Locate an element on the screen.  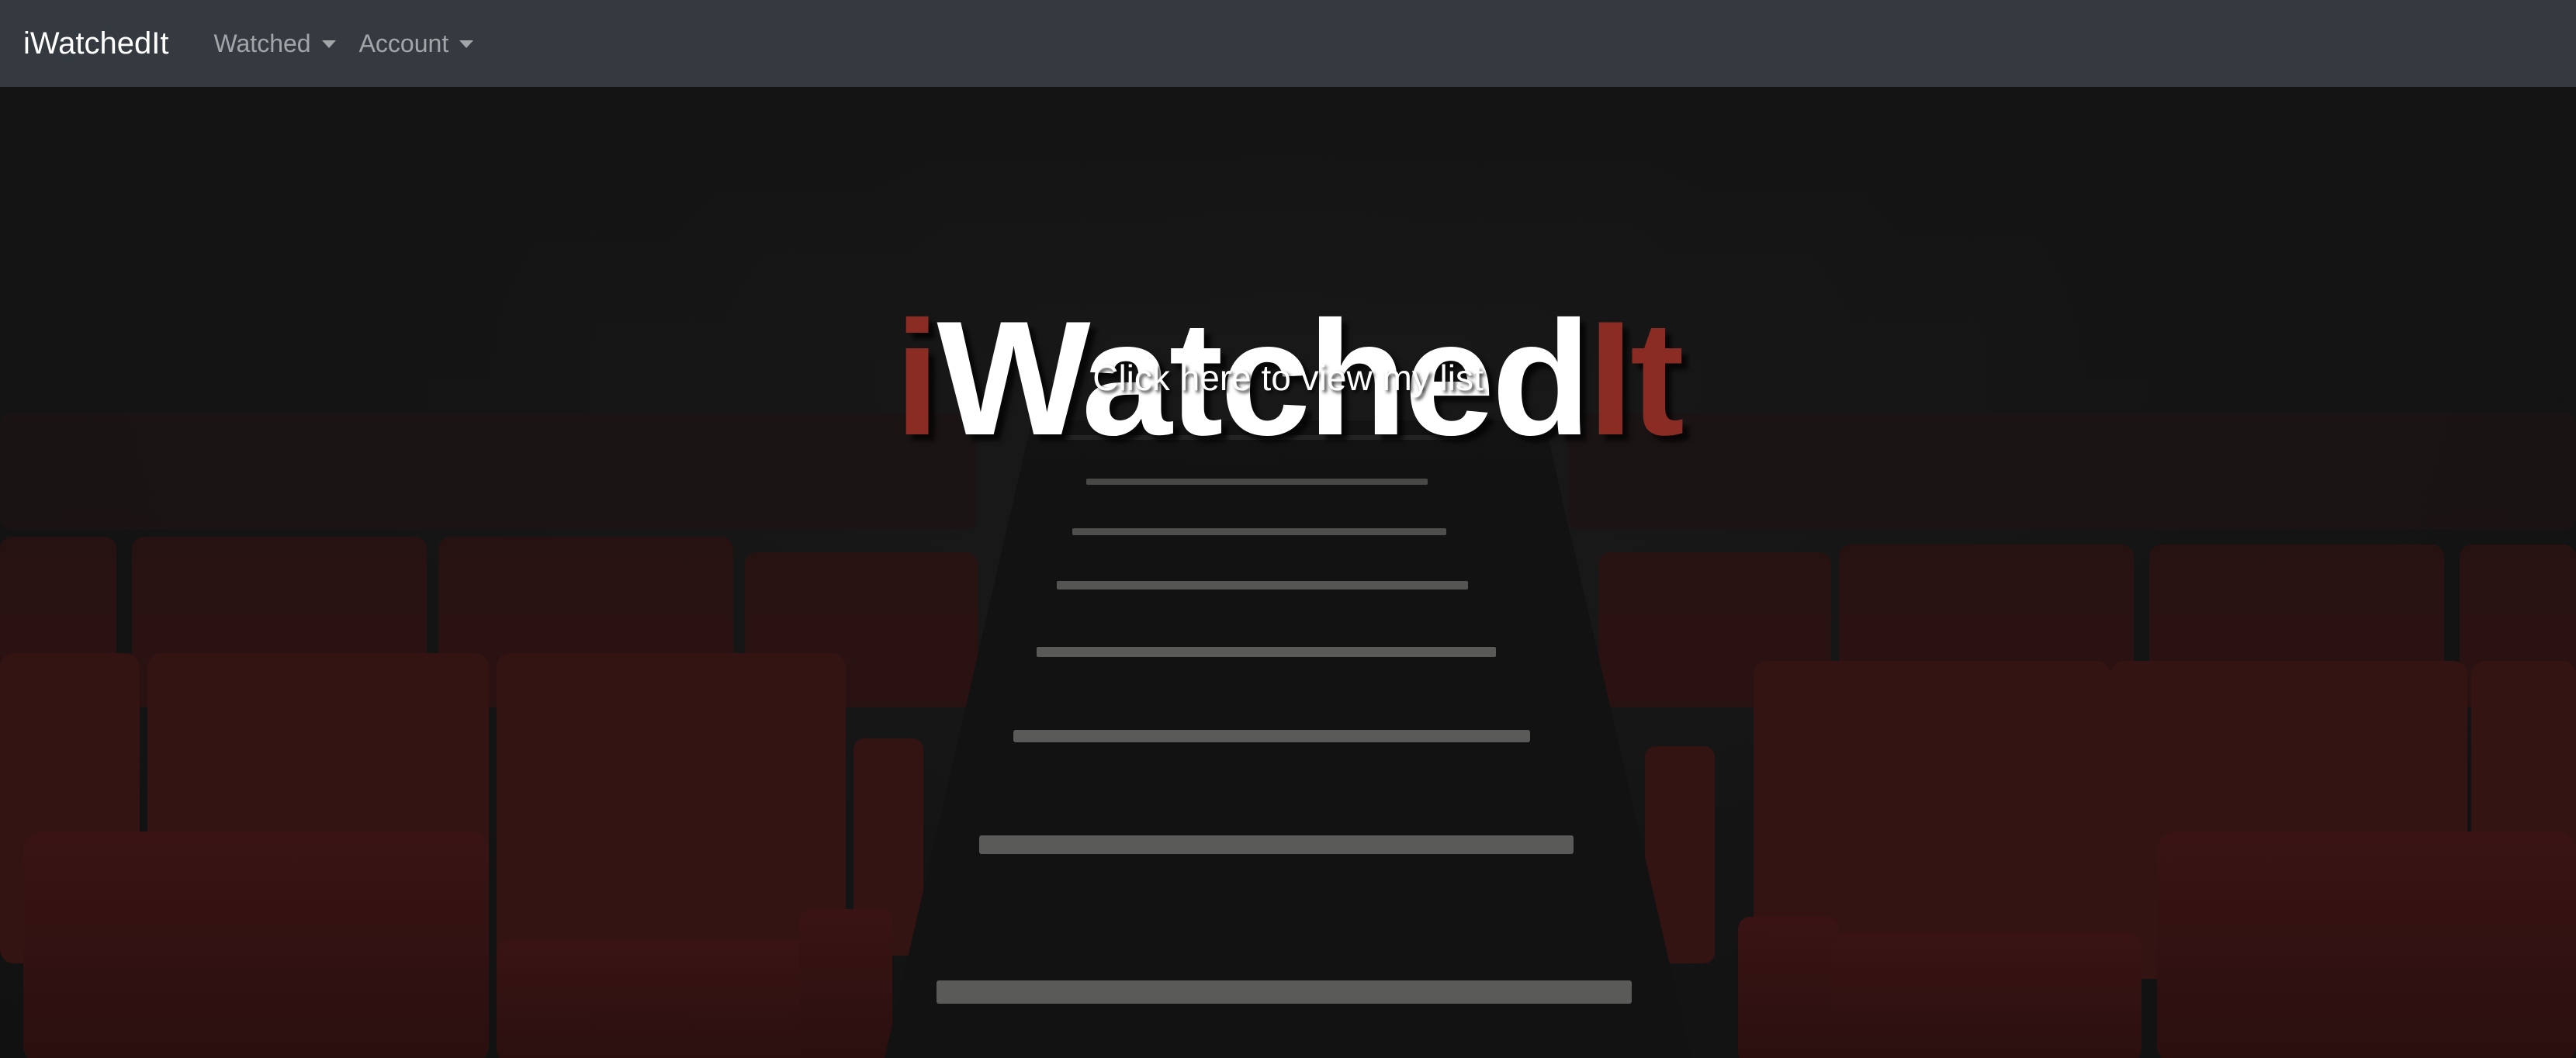
view-my-list-link: Click here to view my list is located at coordinates (1288, 378).